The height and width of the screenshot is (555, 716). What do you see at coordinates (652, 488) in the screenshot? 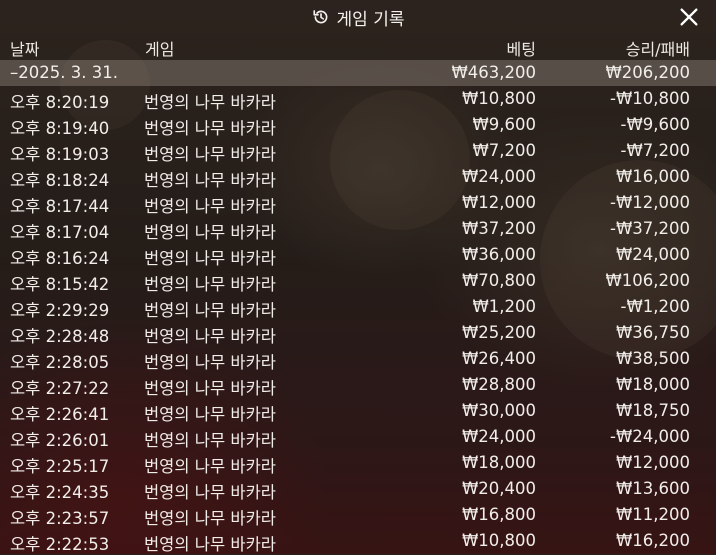
I see `row-result: ₩13,600` at bounding box center [652, 488].